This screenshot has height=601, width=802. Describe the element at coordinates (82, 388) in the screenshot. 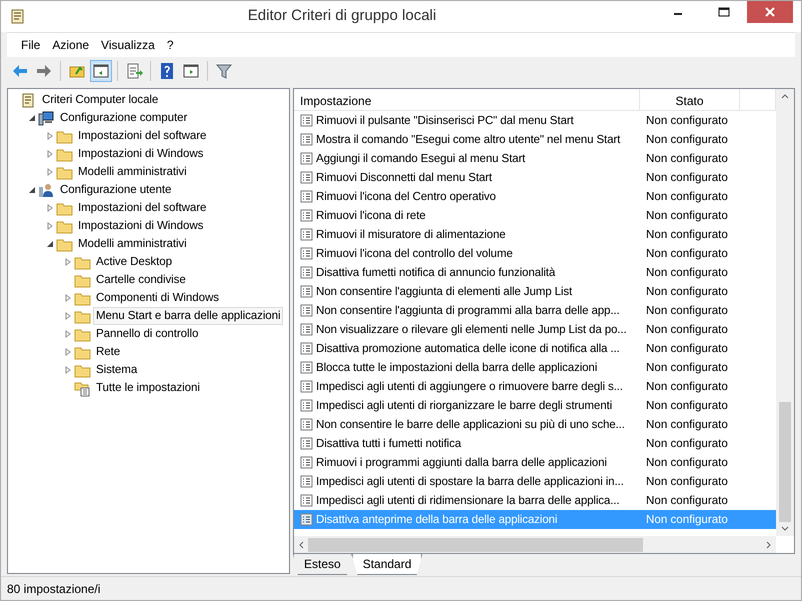

I see `settings-list-icon` at that location.